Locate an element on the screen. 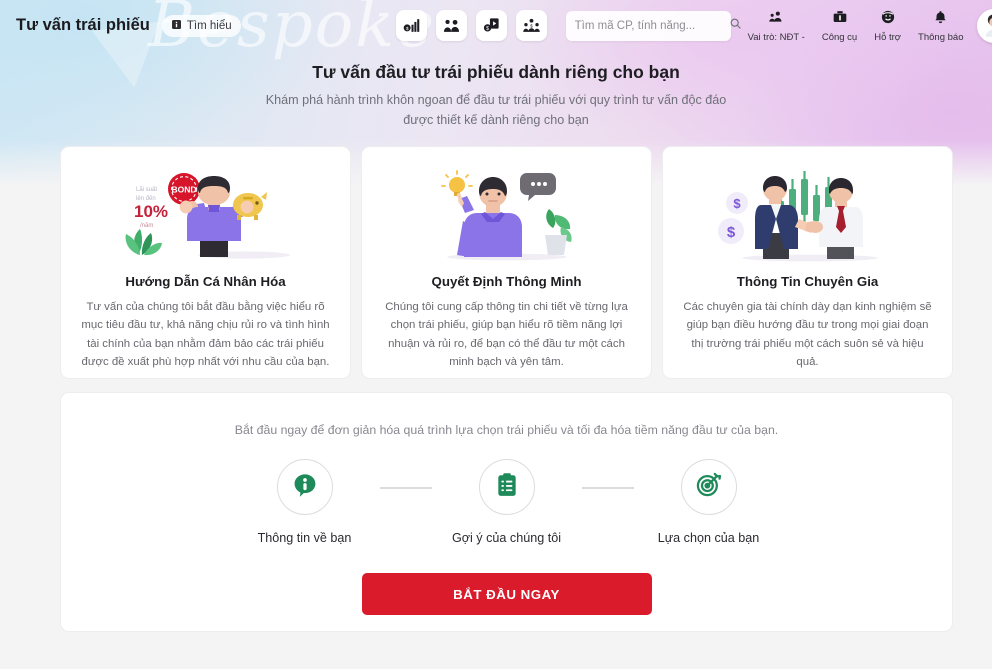  notifications-button: Thông báo is located at coordinates (940, 26).